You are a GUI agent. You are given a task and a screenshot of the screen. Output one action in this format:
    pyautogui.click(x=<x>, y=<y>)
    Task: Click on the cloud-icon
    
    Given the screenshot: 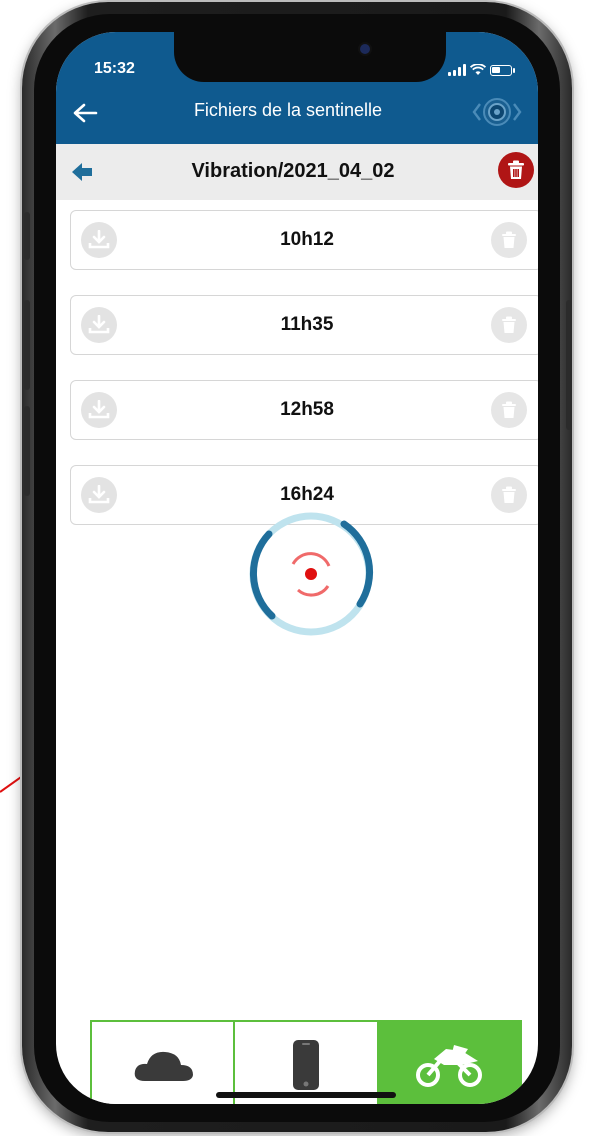 What is the action you would take?
    pyautogui.click(x=163, y=1066)
    